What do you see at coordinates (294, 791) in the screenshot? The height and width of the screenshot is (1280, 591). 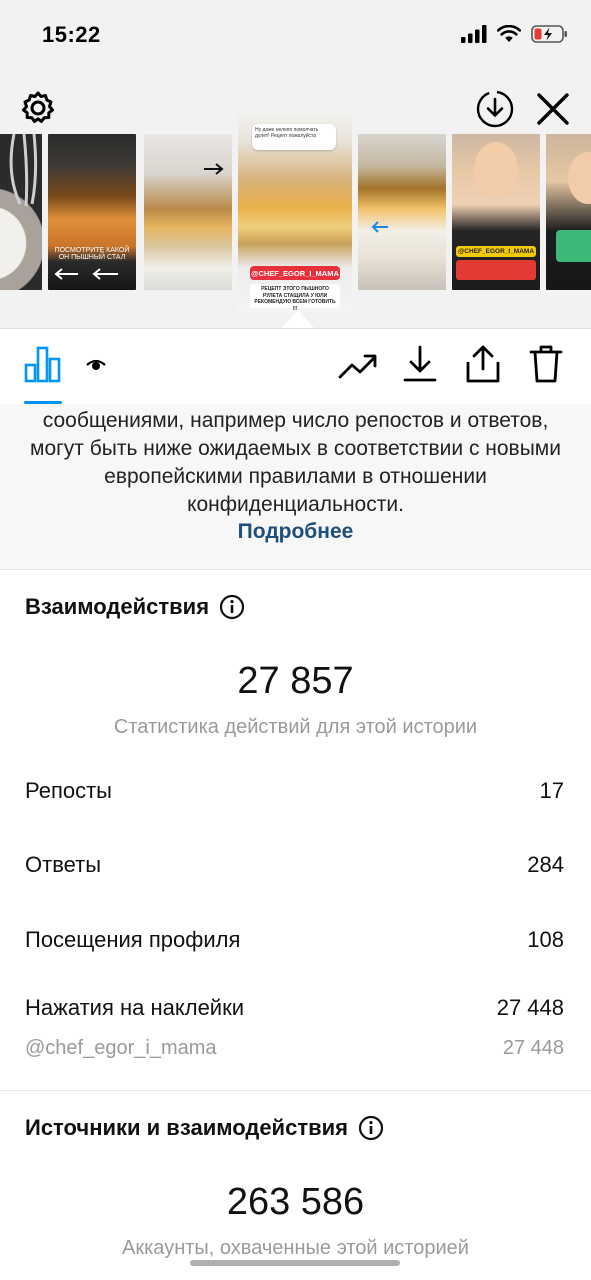 I see `metric-row-reposts: Репосты 17` at bounding box center [294, 791].